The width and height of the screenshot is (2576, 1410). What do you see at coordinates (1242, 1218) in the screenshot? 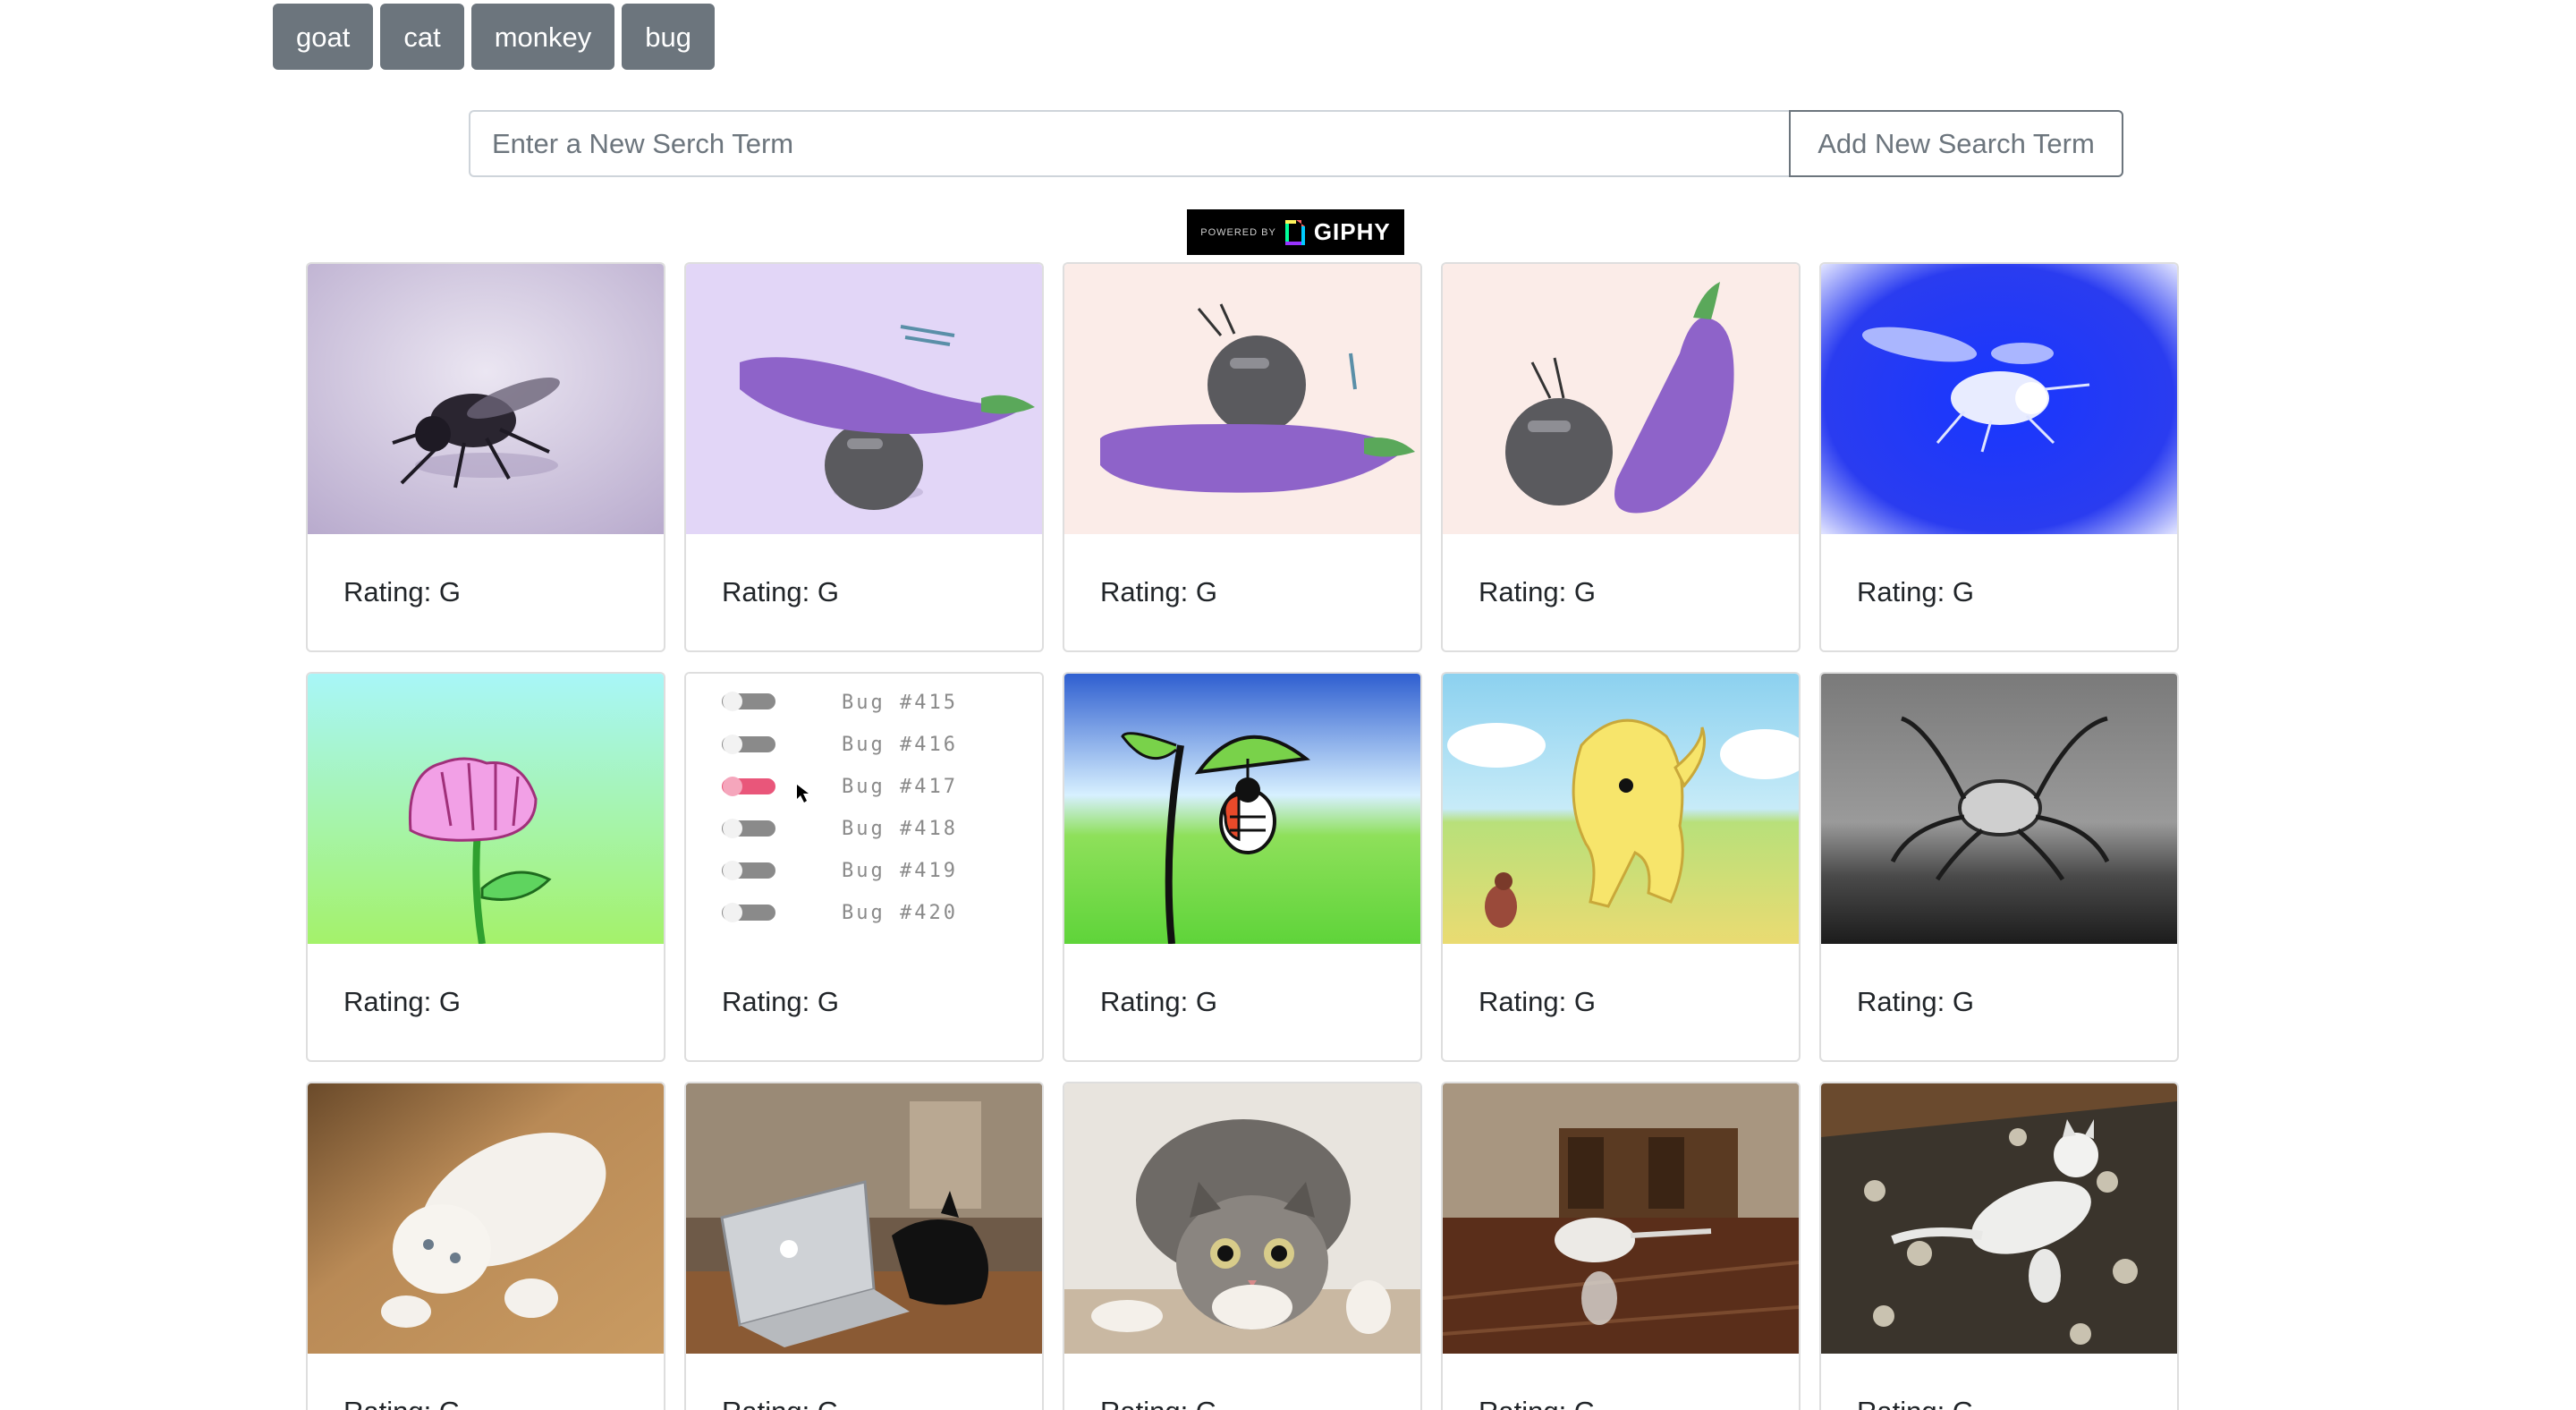
I see `gif-image-crouching-tabby-cat` at bounding box center [1242, 1218].